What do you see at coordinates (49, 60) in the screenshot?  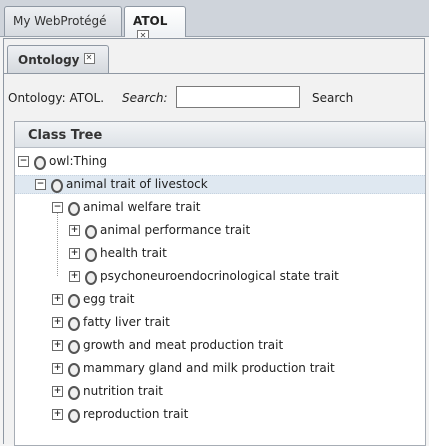 I see `tab-label: Ontology` at bounding box center [49, 60].